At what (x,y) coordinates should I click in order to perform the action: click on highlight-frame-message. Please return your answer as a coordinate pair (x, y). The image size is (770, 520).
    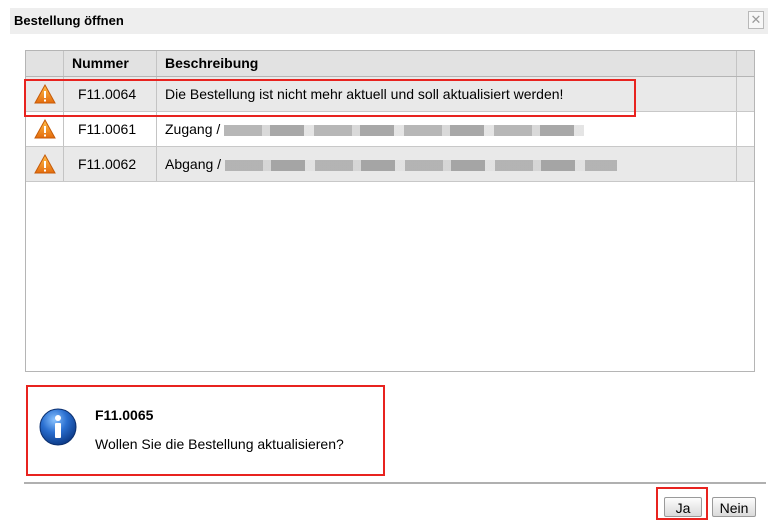
    Looking at the image, I should click on (205, 430).